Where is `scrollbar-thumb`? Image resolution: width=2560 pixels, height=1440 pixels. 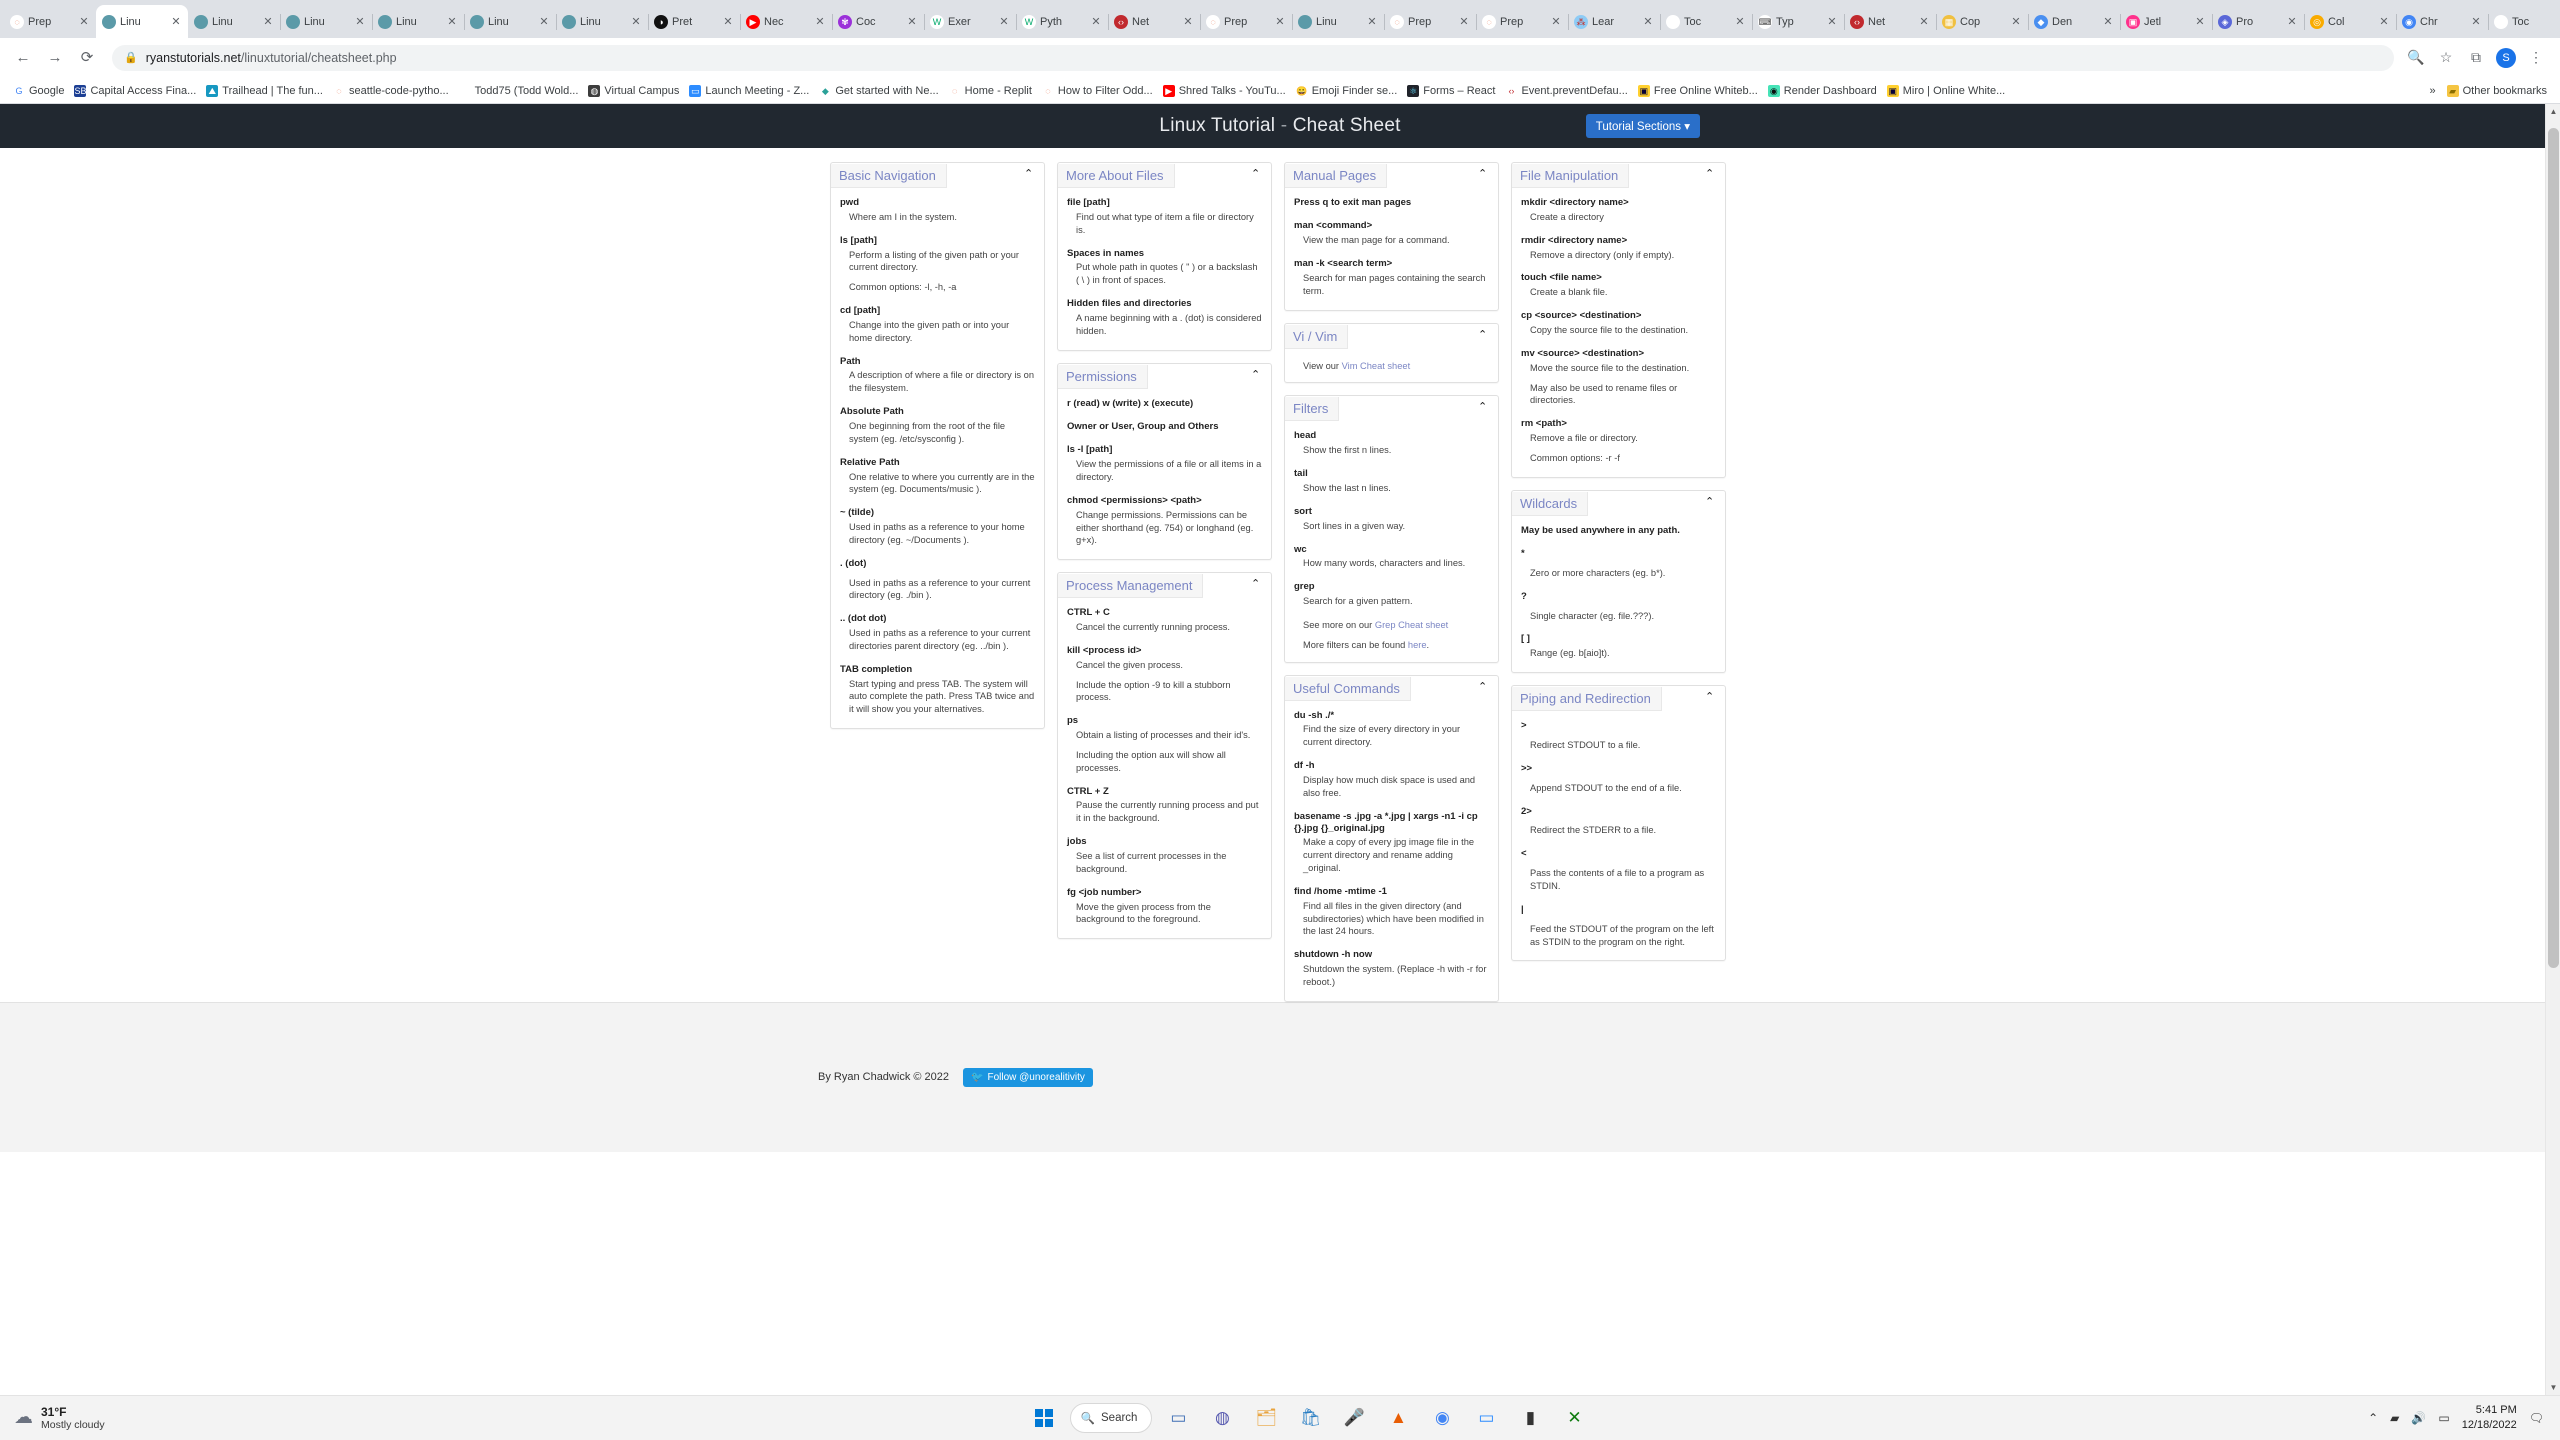 scrollbar-thumb is located at coordinates (2553, 548).